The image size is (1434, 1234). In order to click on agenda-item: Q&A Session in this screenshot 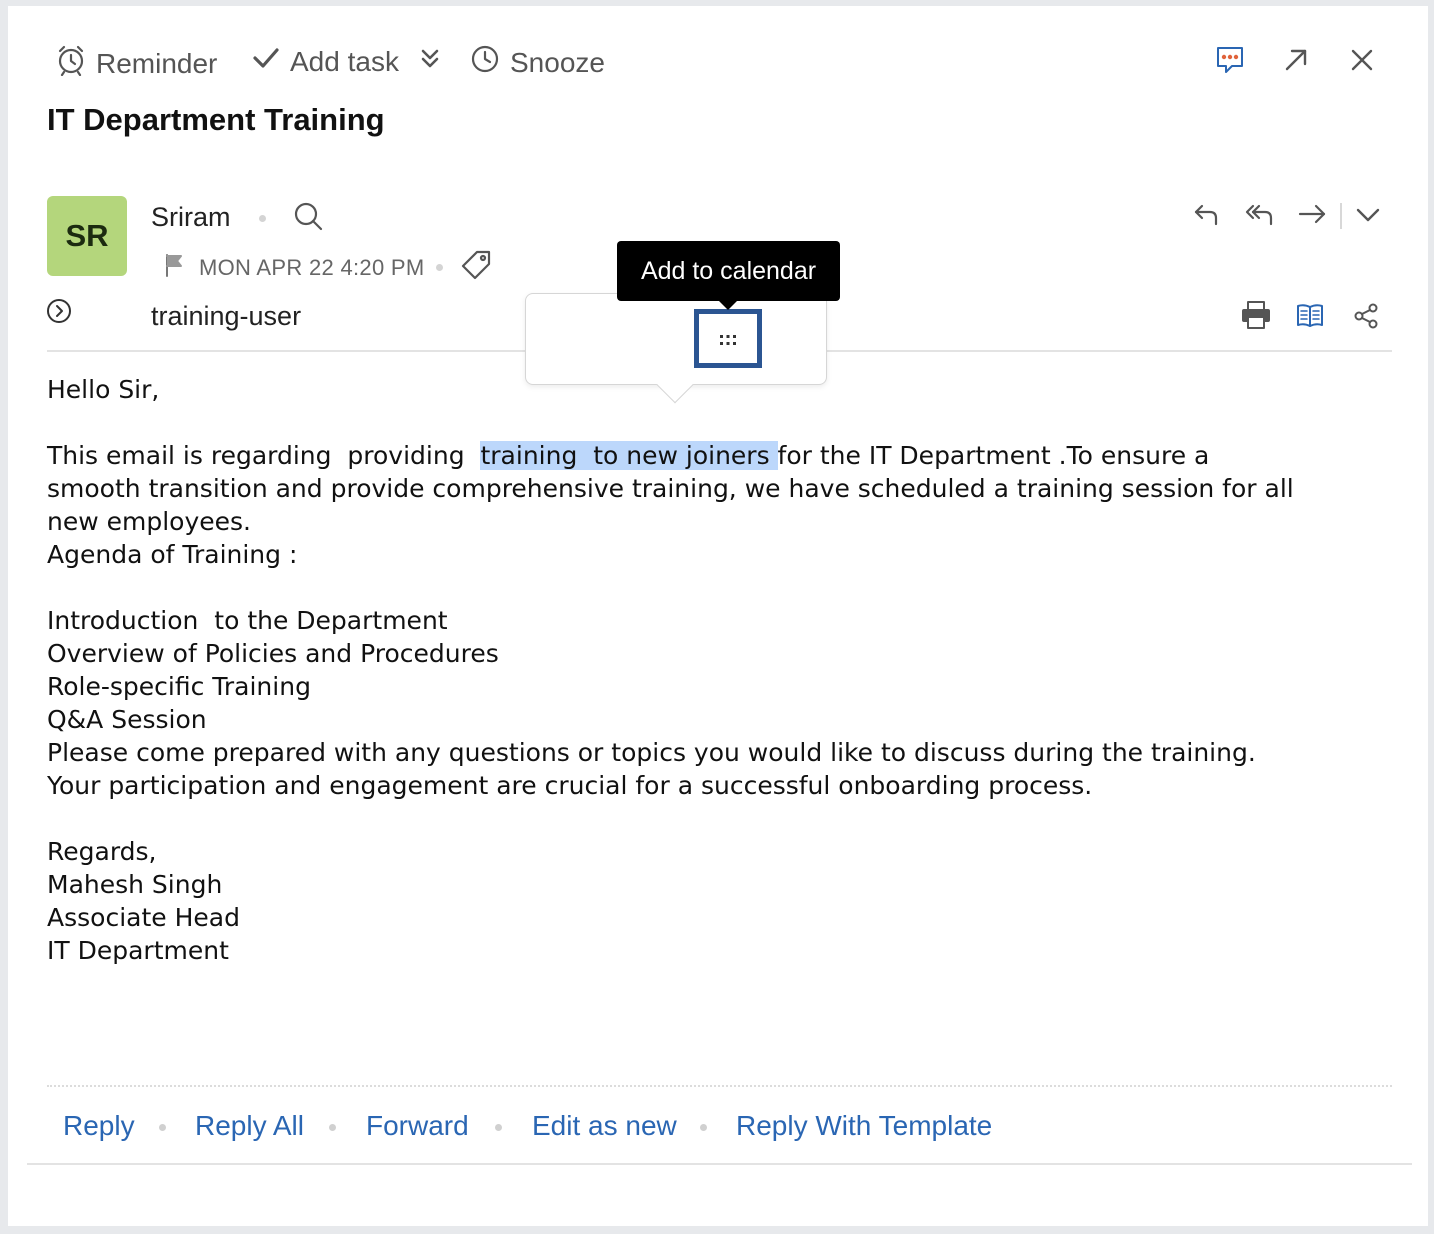, I will do `click(127, 719)`.